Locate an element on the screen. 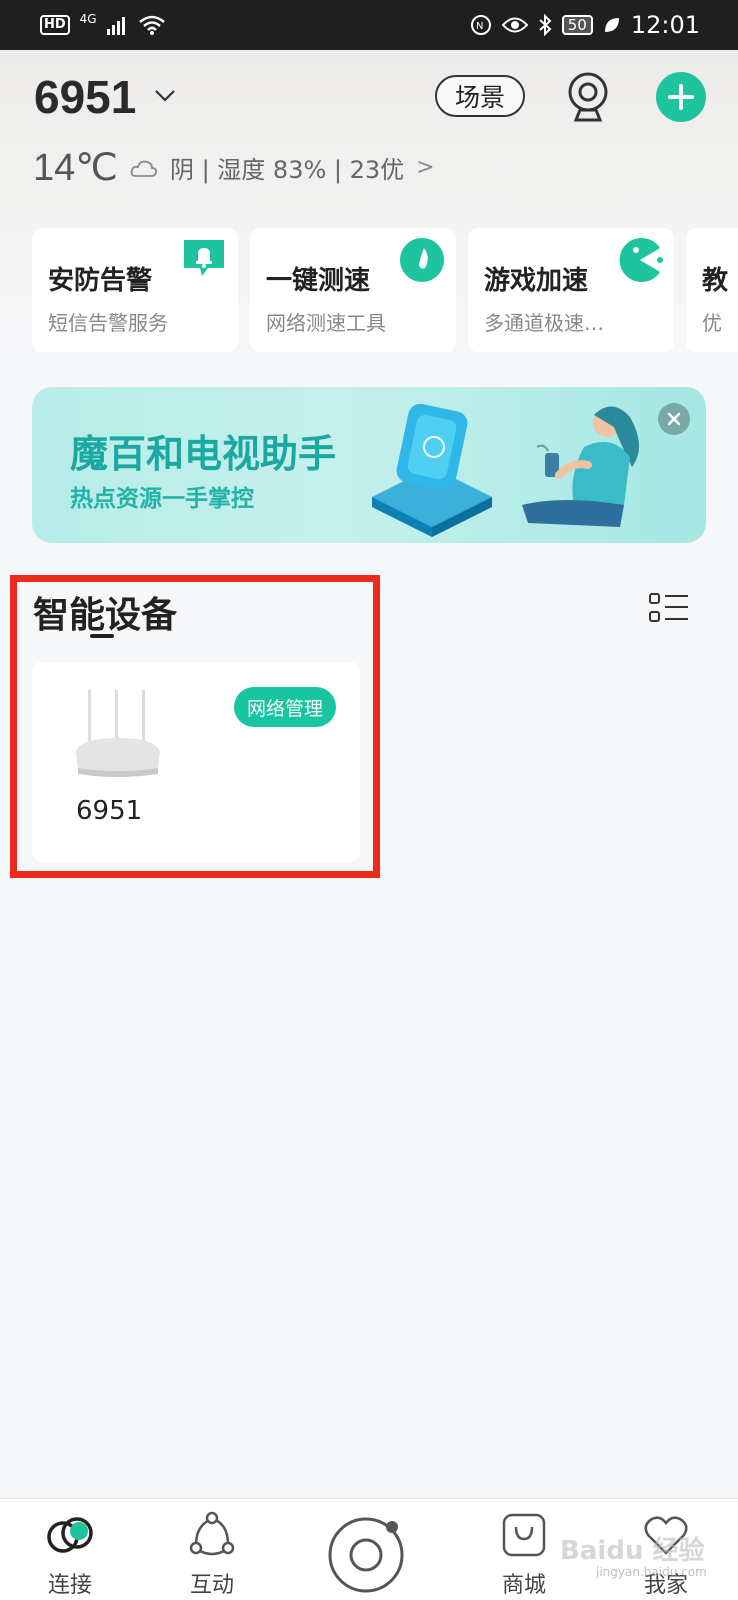  pacman-icon is located at coordinates (641, 260).